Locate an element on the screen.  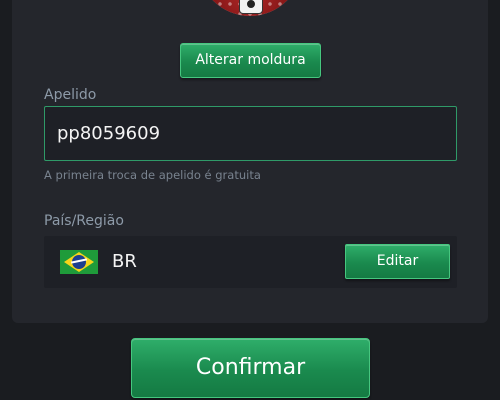
avatar-frame is located at coordinates (250, 8).